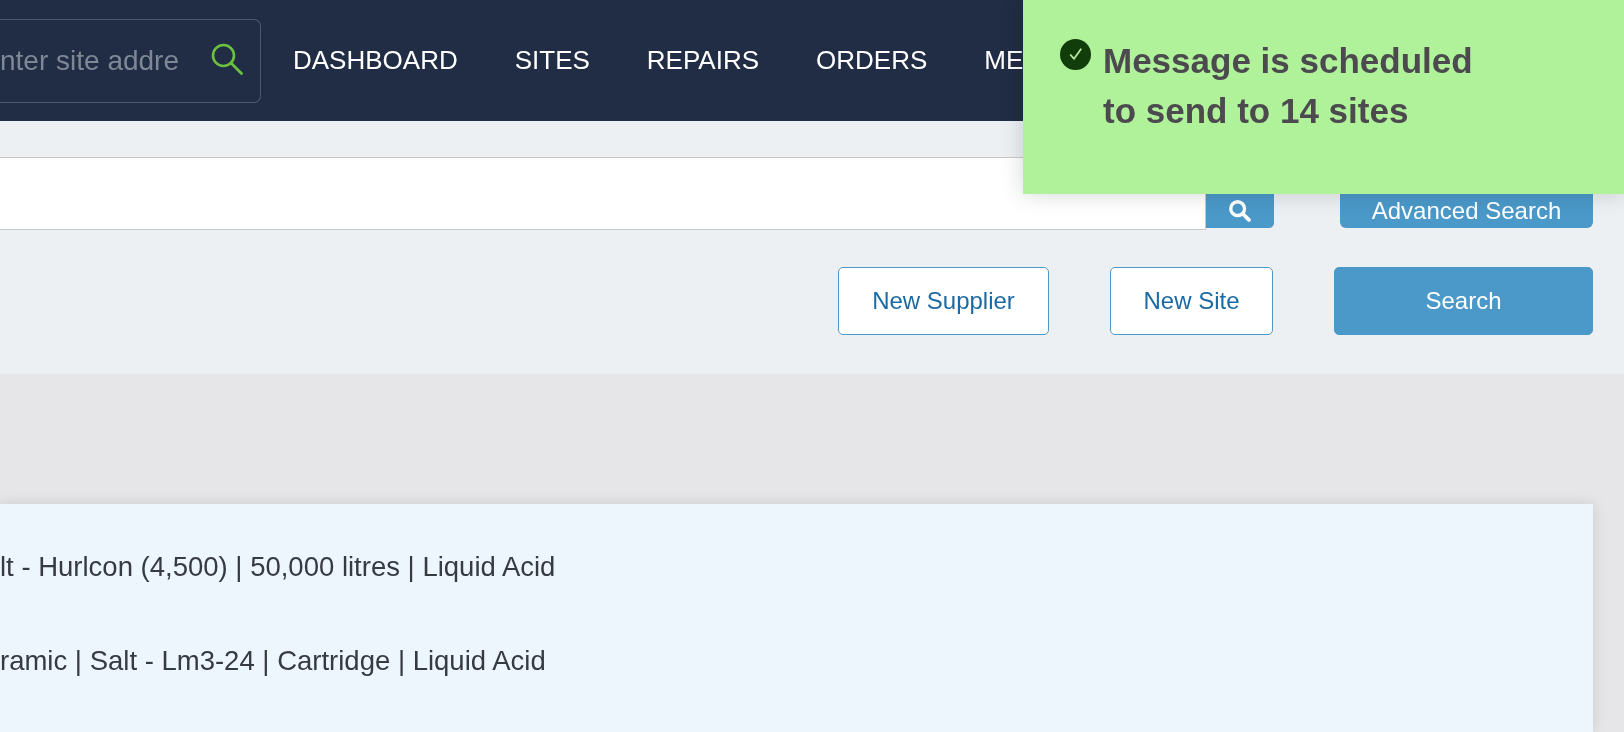 The image size is (1624, 732). Describe the element at coordinates (872, 60) in the screenshot. I see `nav-link: ORDERS` at that location.